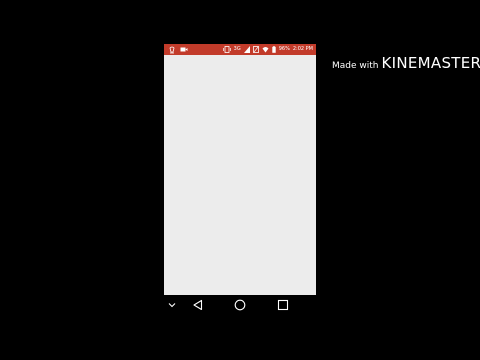 The image size is (480, 360). I want to click on home-icon, so click(240, 305).